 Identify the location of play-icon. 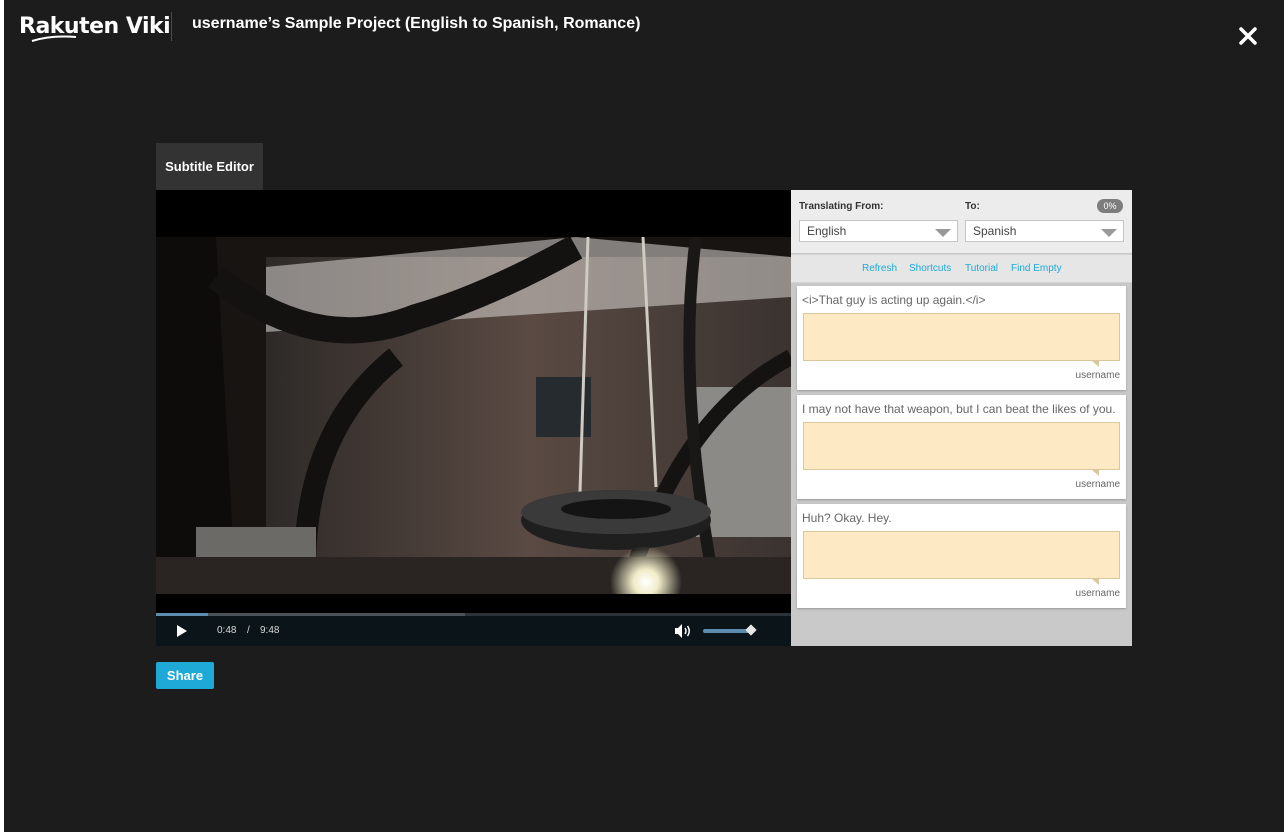
(182, 631).